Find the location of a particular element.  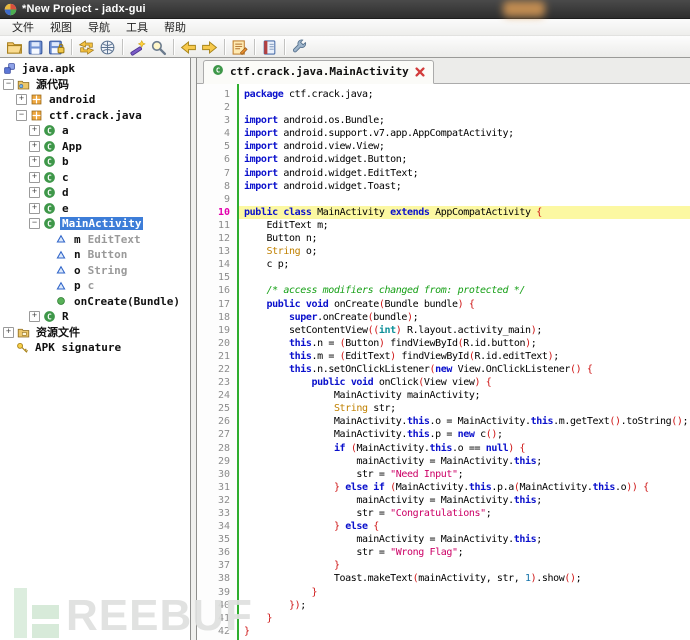

report-icon is located at coordinates (269, 47).